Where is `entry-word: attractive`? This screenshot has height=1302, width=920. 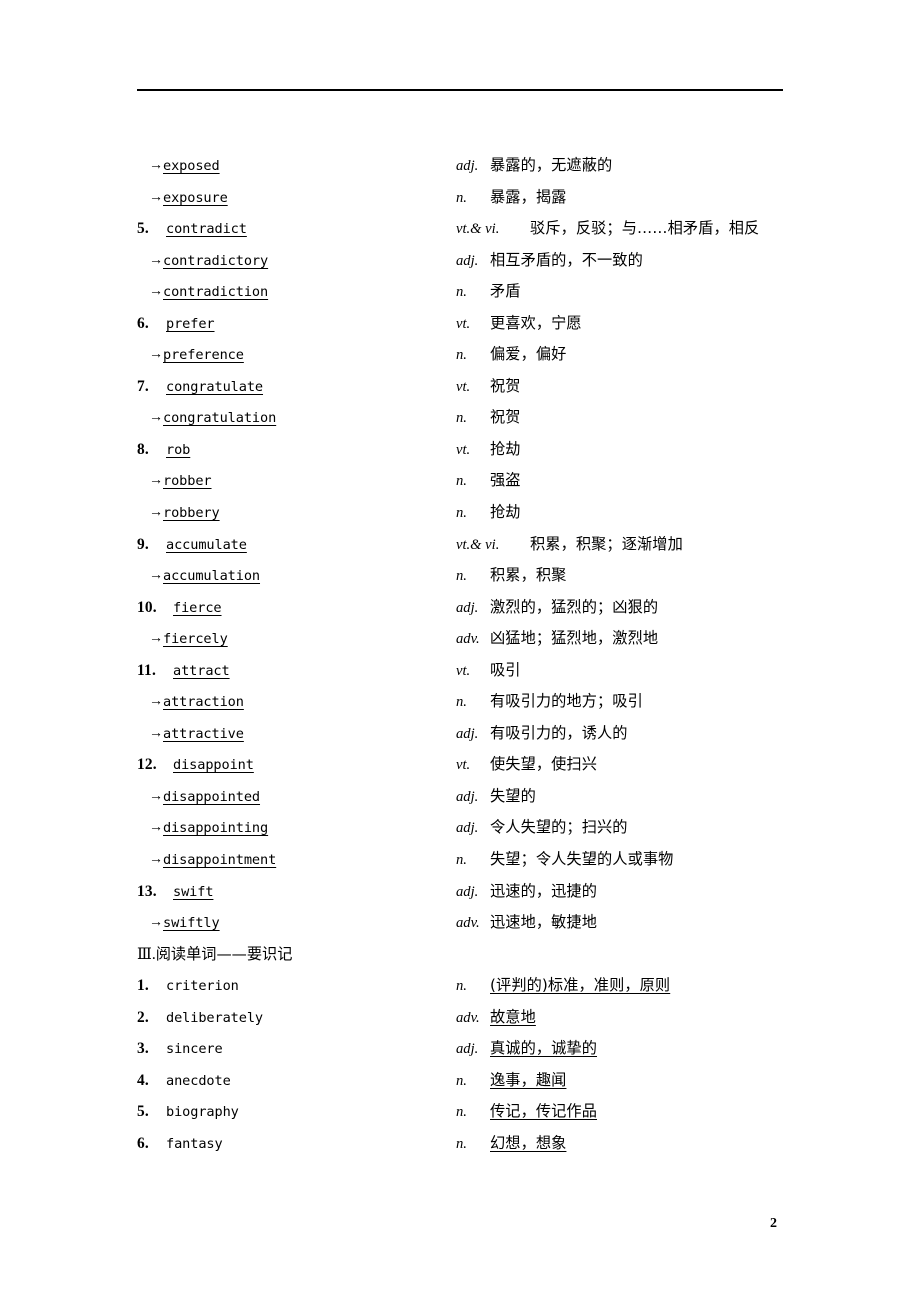 entry-word: attractive is located at coordinates (203, 733).